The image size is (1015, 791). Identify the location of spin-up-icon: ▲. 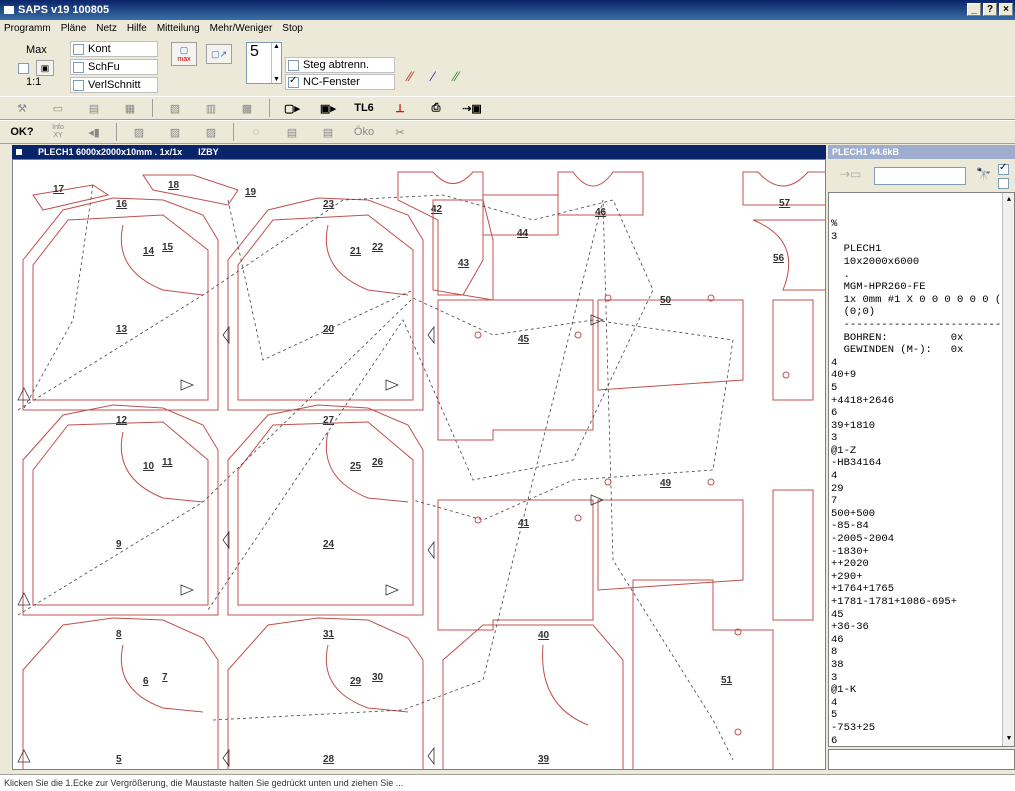
(276, 46).